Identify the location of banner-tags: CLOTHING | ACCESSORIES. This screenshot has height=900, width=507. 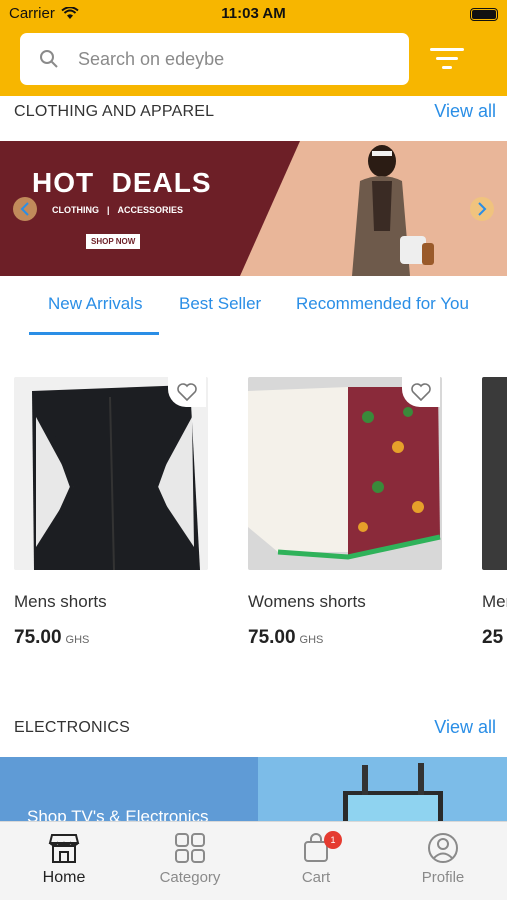
(117, 210).